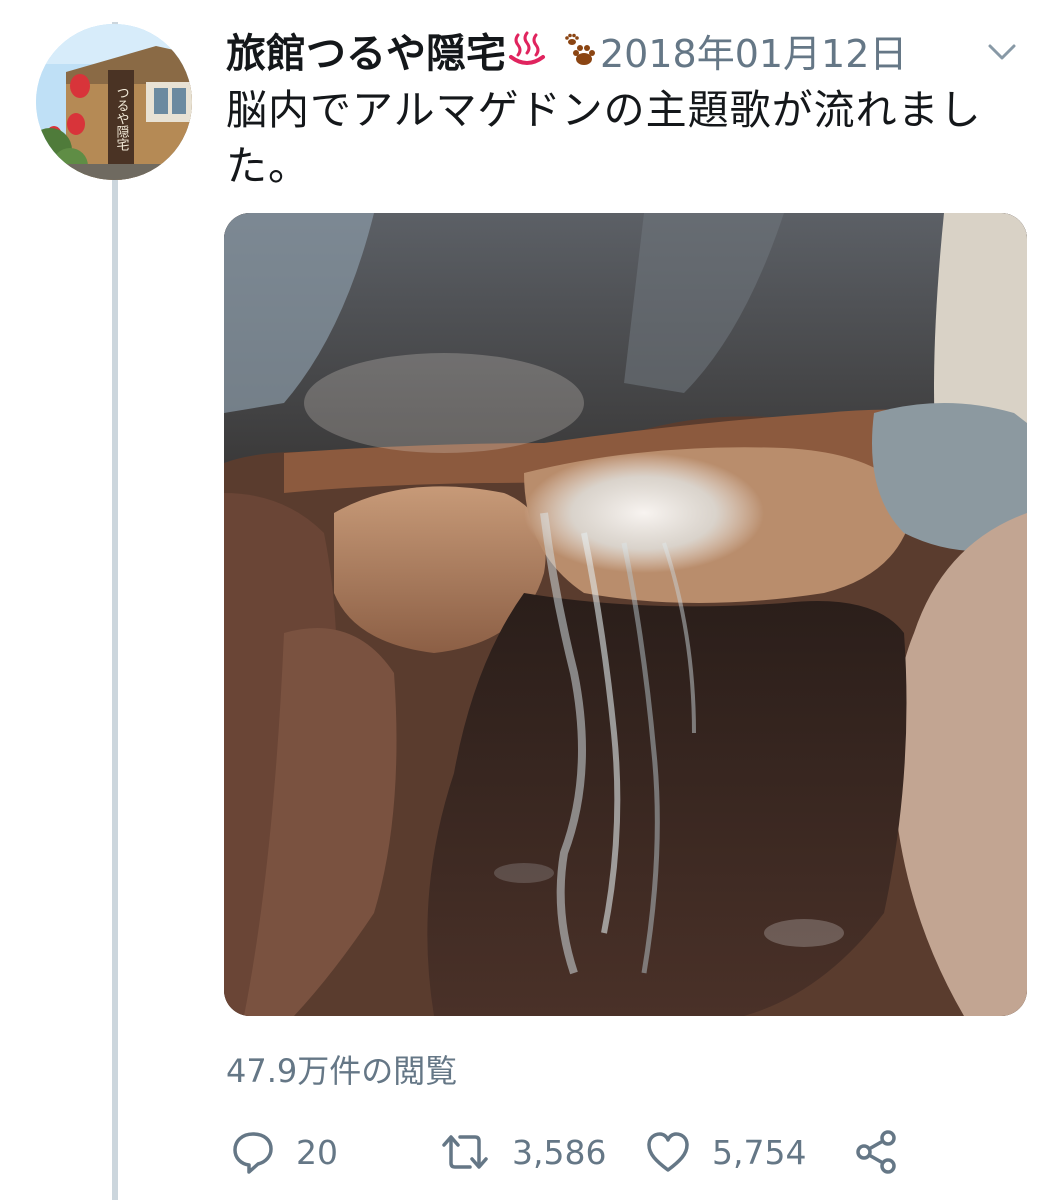  I want to click on avatar-sign-text: つるや隠宅, so click(122, 118).